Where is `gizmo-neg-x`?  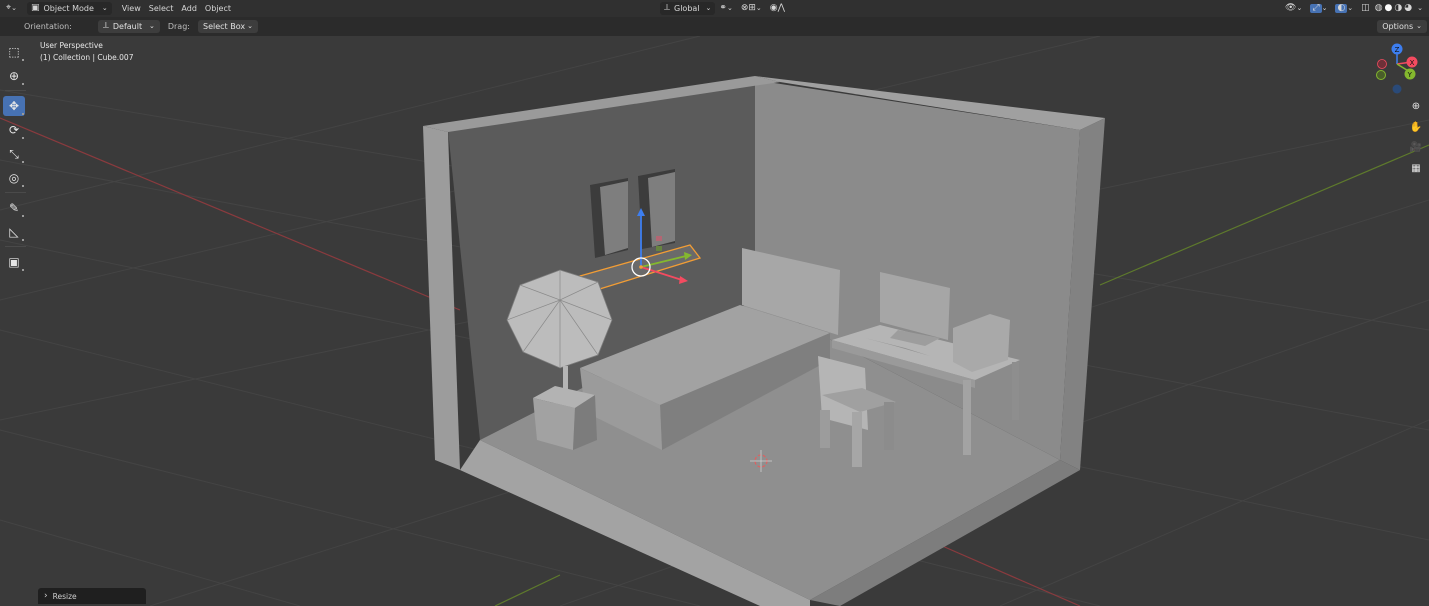 gizmo-neg-x is located at coordinates (1382, 64).